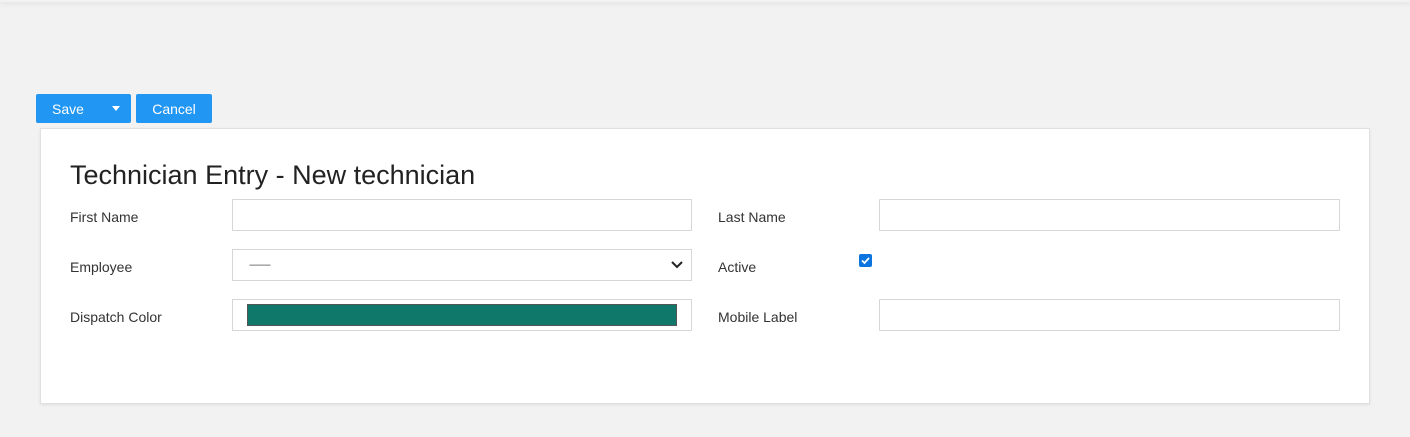  I want to click on first-name-label: First Name, so click(104, 217).